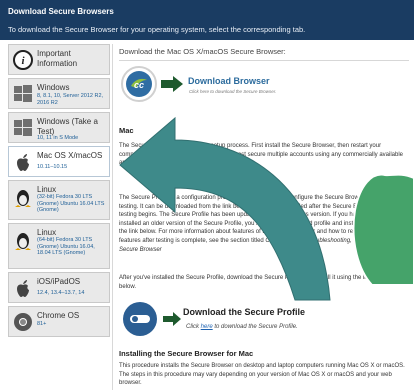 The image size is (414, 390). Describe the element at coordinates (383, 229) in the screenshot. I see `apple-logo-icon` at that location.